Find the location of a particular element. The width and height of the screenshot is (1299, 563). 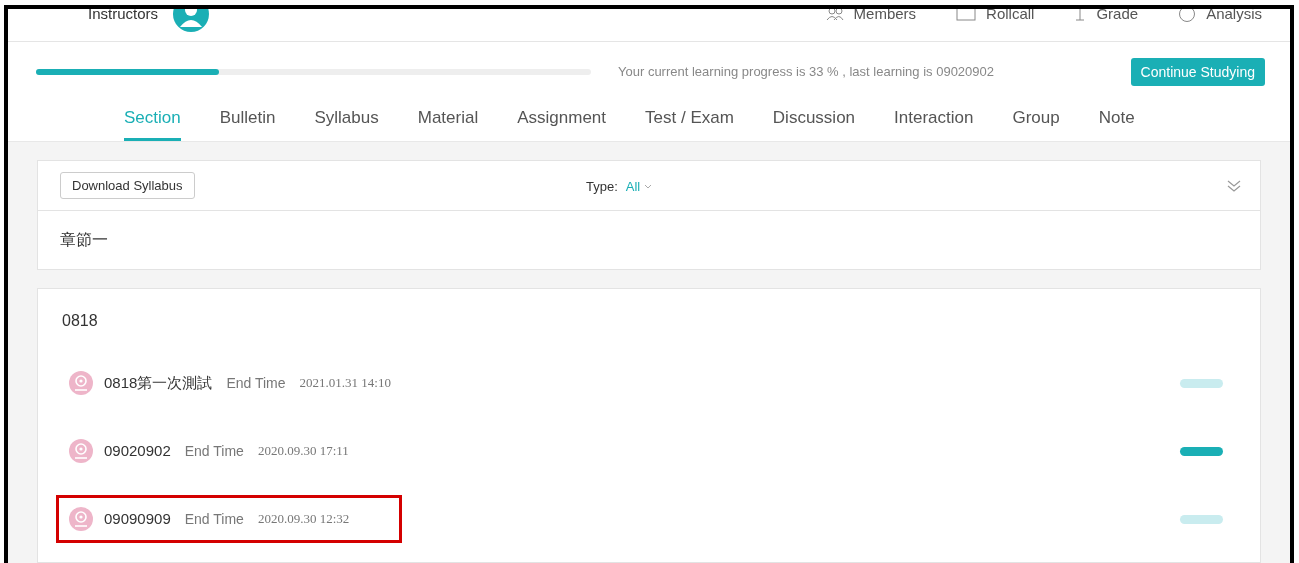

end-time-value: 2020.09.30 12:32 is located at coordinates (303, 519).